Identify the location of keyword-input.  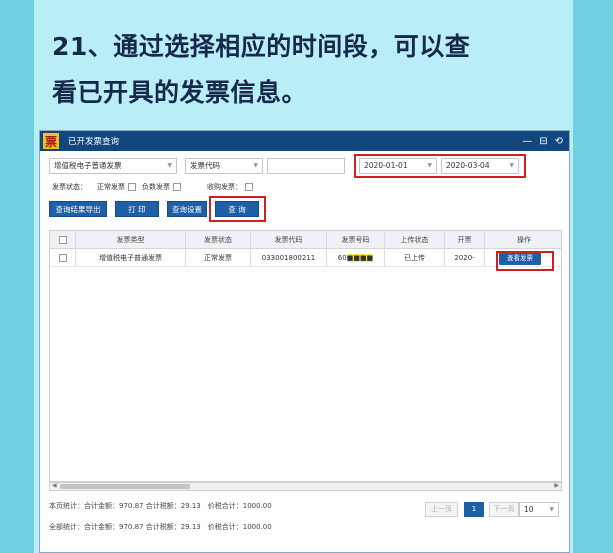
(306, 166).